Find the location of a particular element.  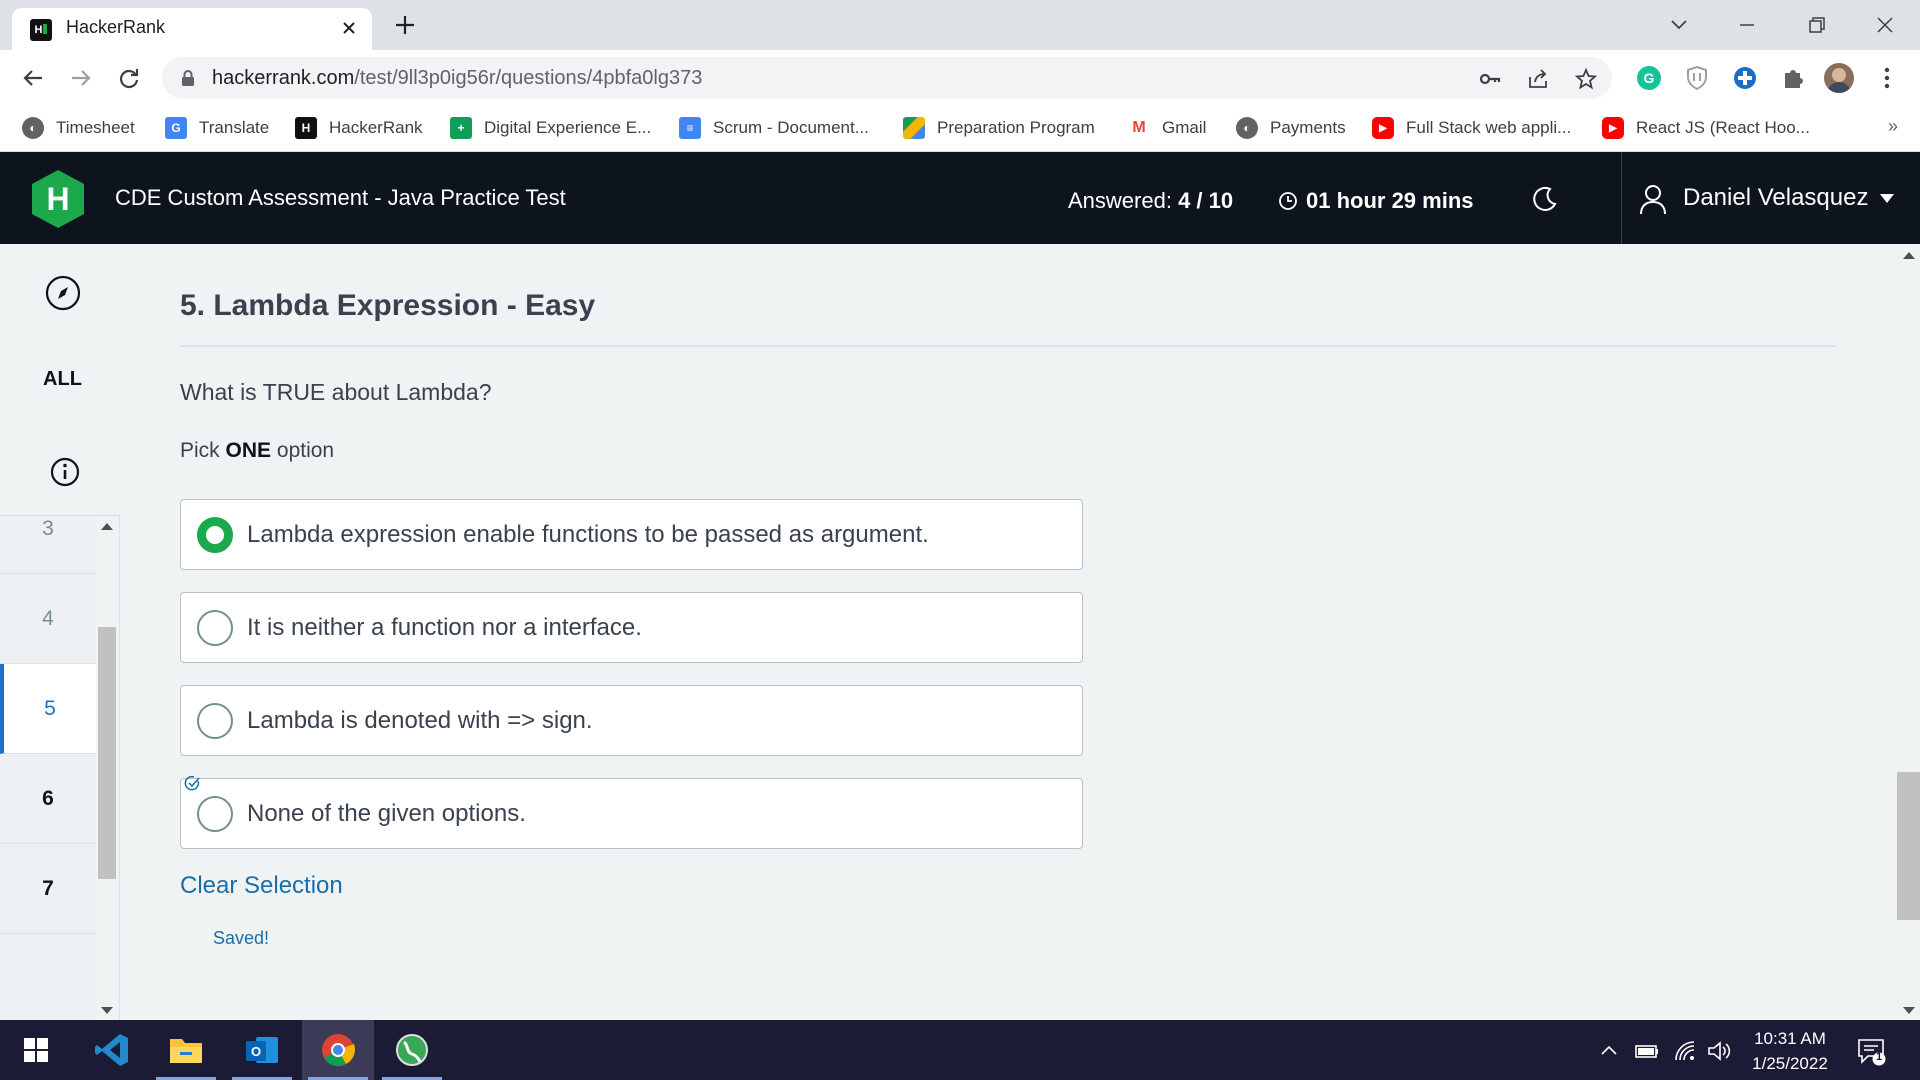

question-item-4: 4 is located at coordinates (48, 619).